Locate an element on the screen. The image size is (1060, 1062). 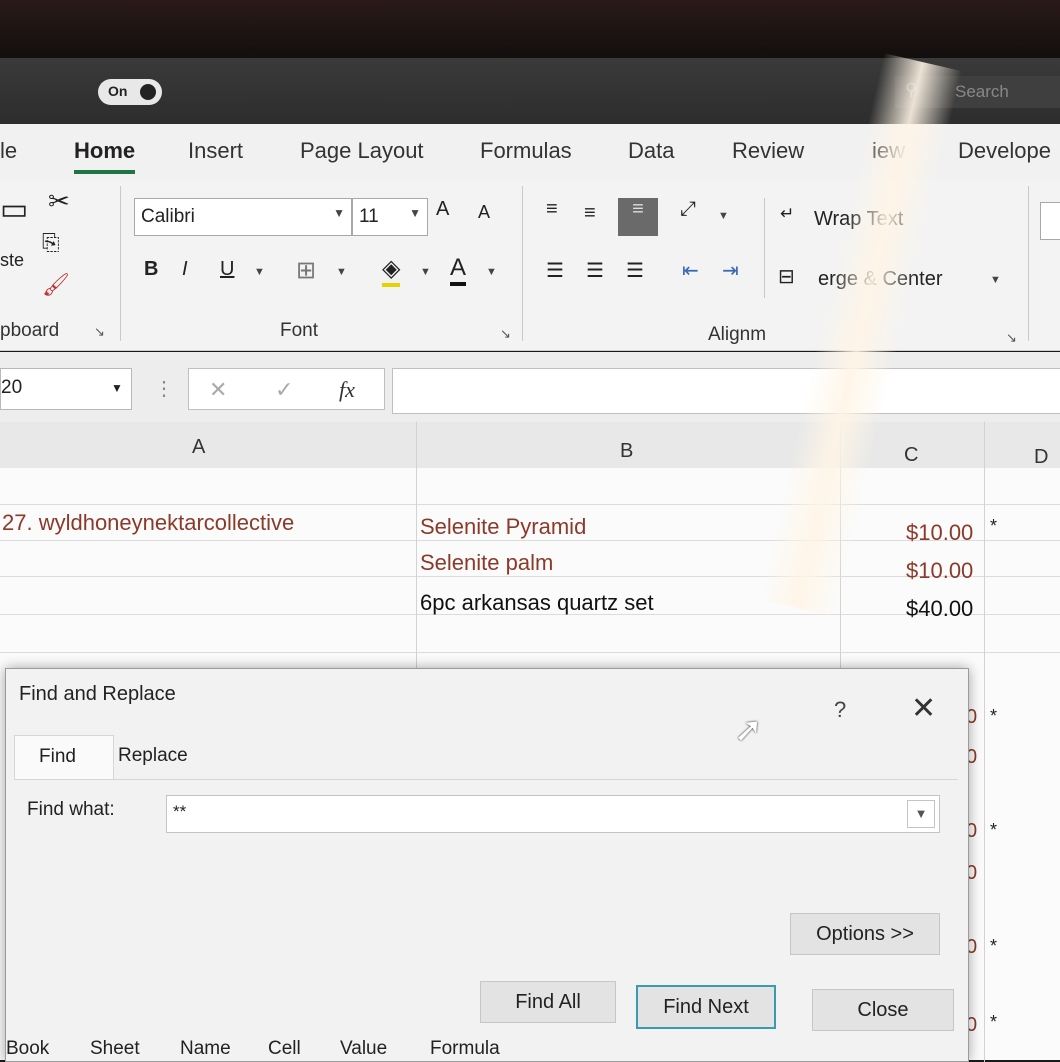
cut-icon: ✂ is located at coordinates (59, 201).